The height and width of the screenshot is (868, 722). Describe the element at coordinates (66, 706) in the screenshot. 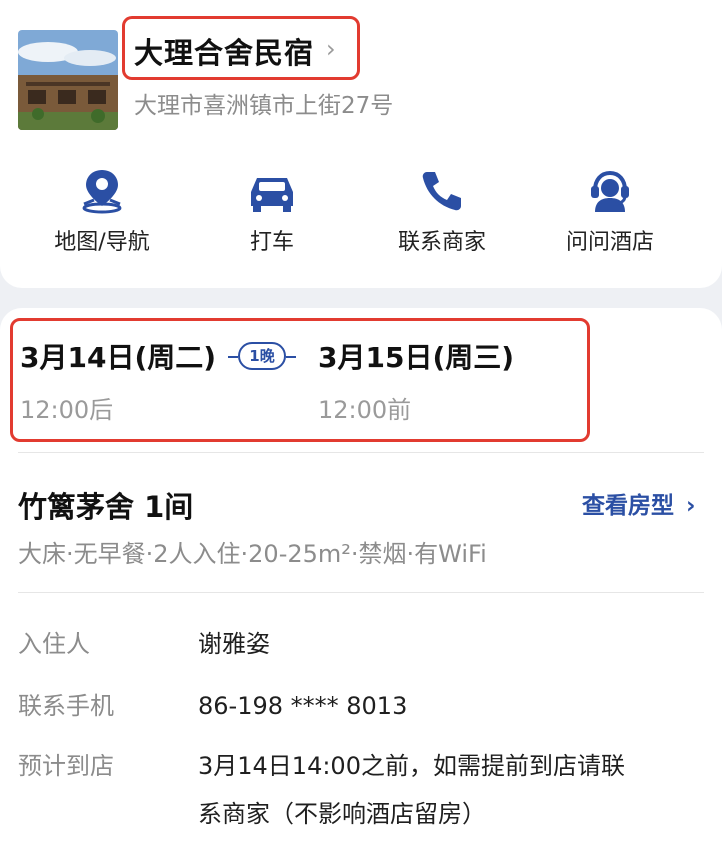

I see `phone-label: 联系手机` at that location.